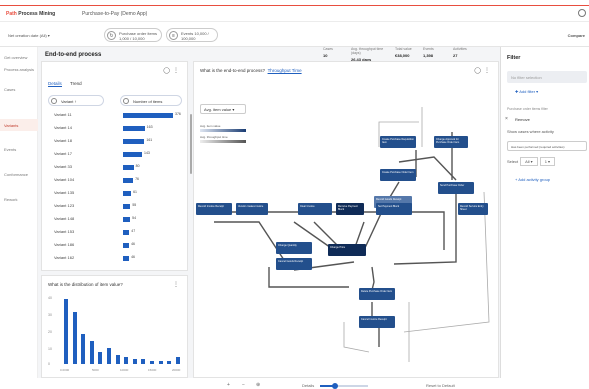 This screenshot has height=389, width=589. Describe the element at coordinates (134, 218) in the screenshot. I see `count-value: 54` at that location.